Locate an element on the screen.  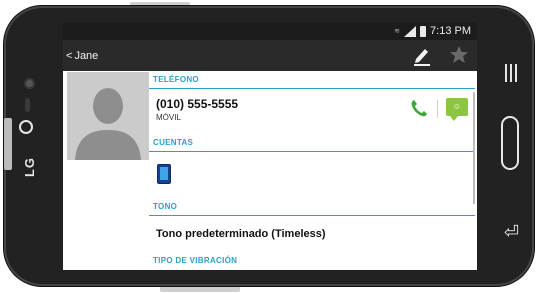
back-key: ⏎ is located at coordinates (511, 232).